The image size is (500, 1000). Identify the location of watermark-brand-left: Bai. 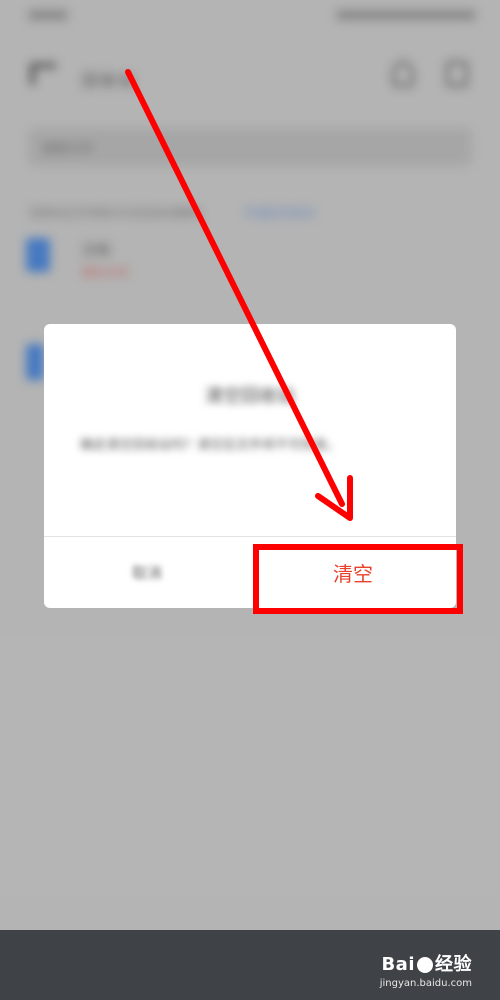
(398, 964).